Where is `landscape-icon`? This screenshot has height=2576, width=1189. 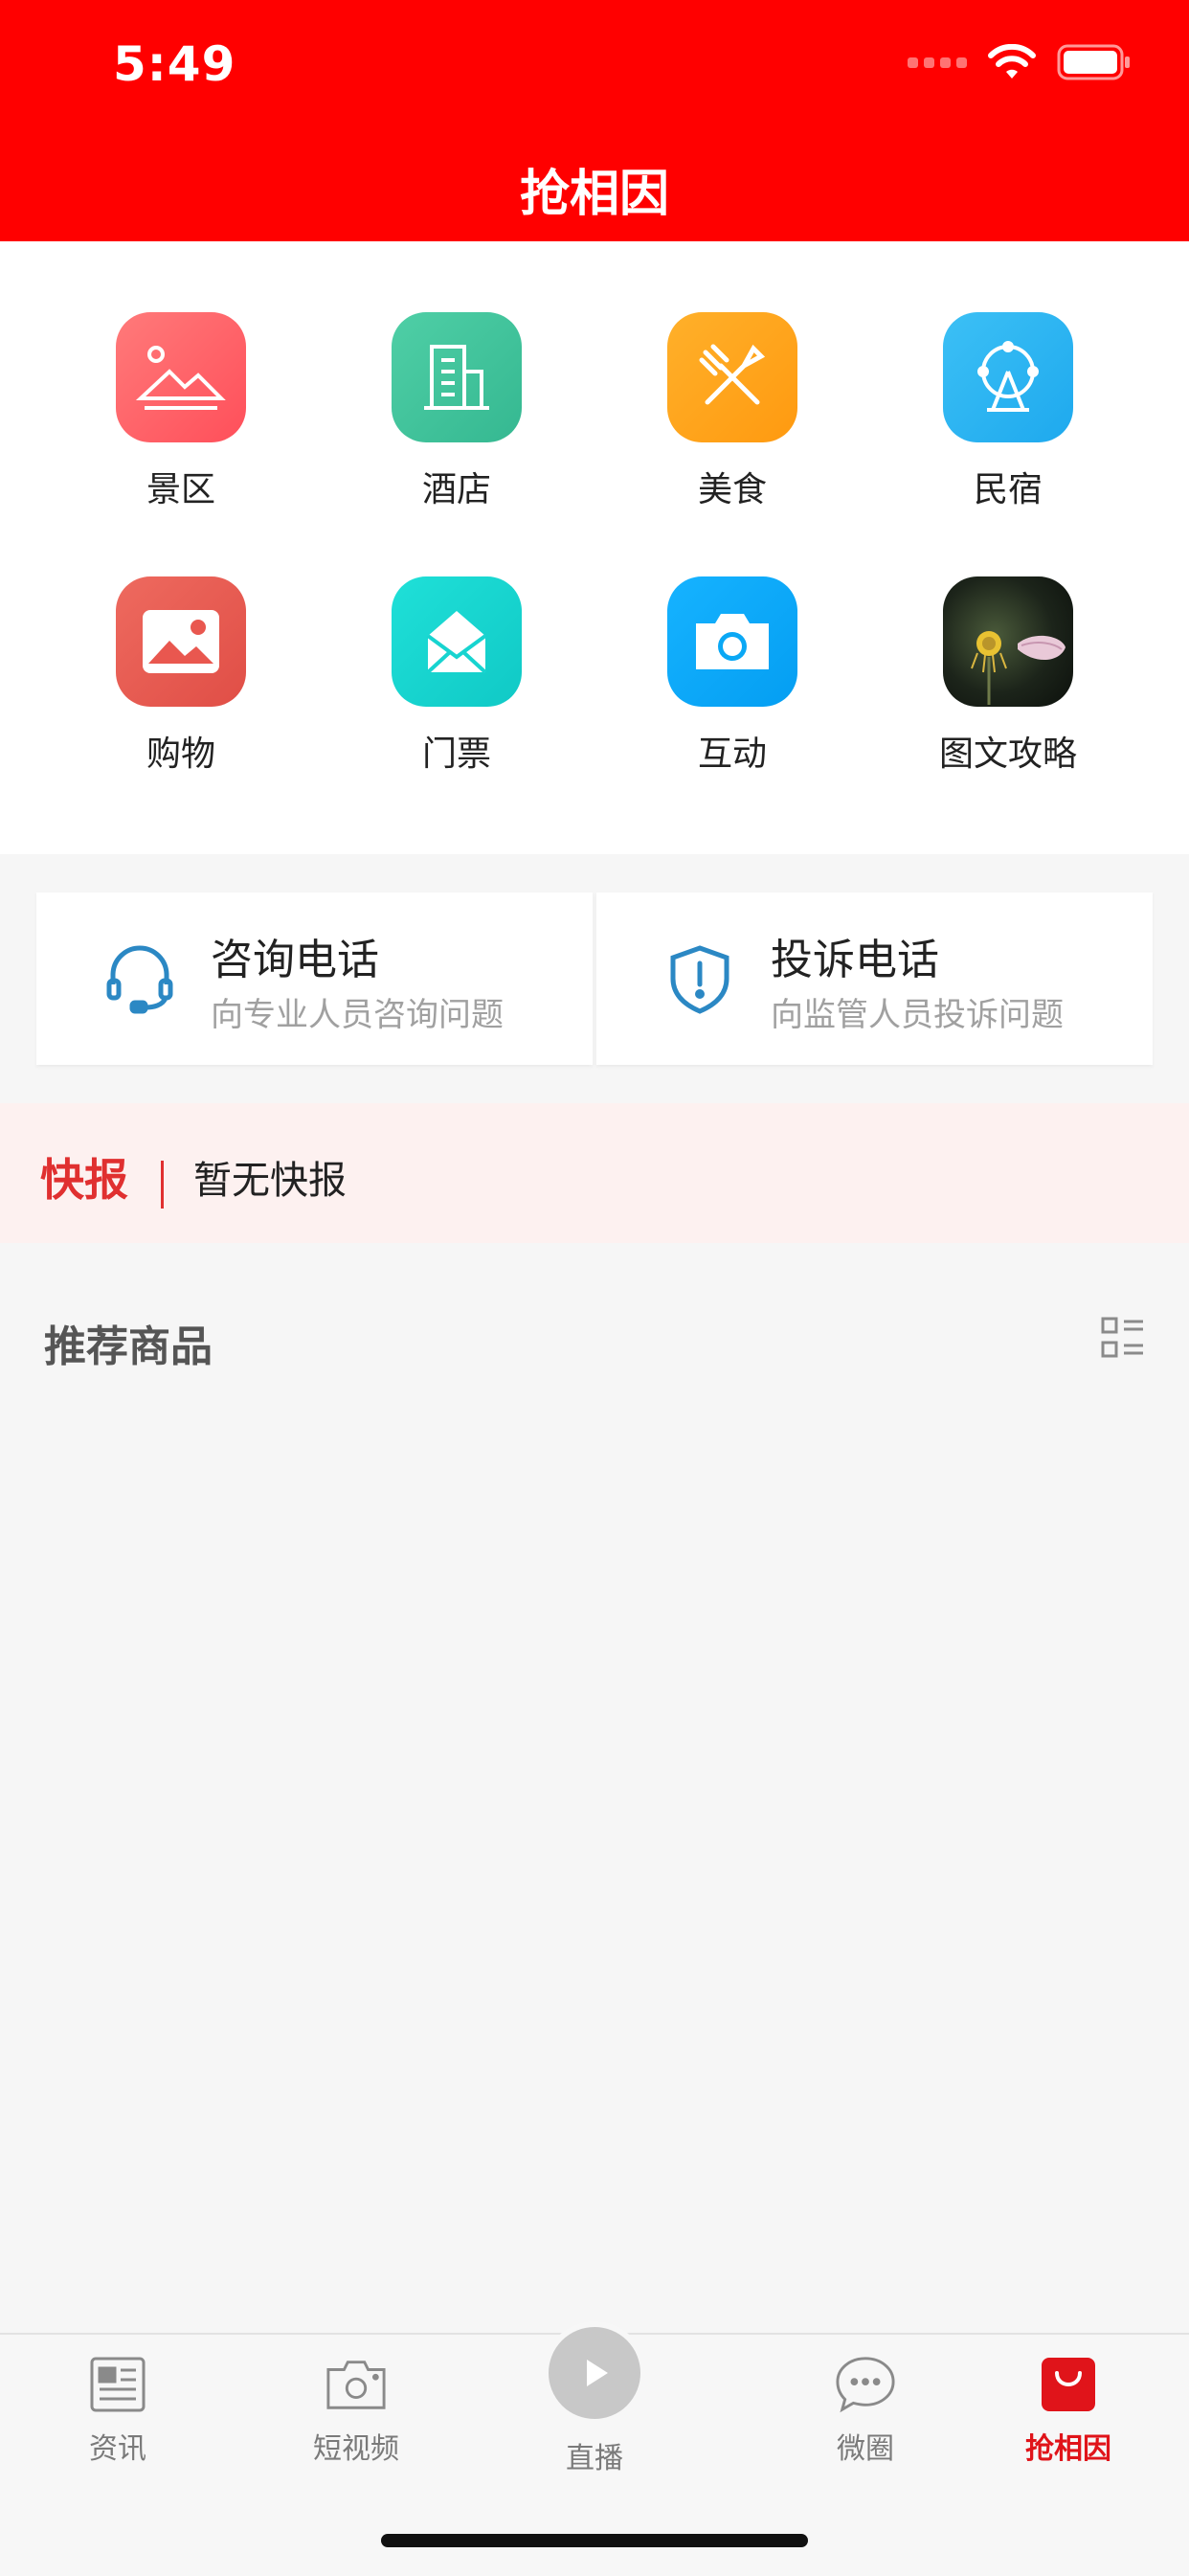
landscape-icon is located at coordinates (181, 377).